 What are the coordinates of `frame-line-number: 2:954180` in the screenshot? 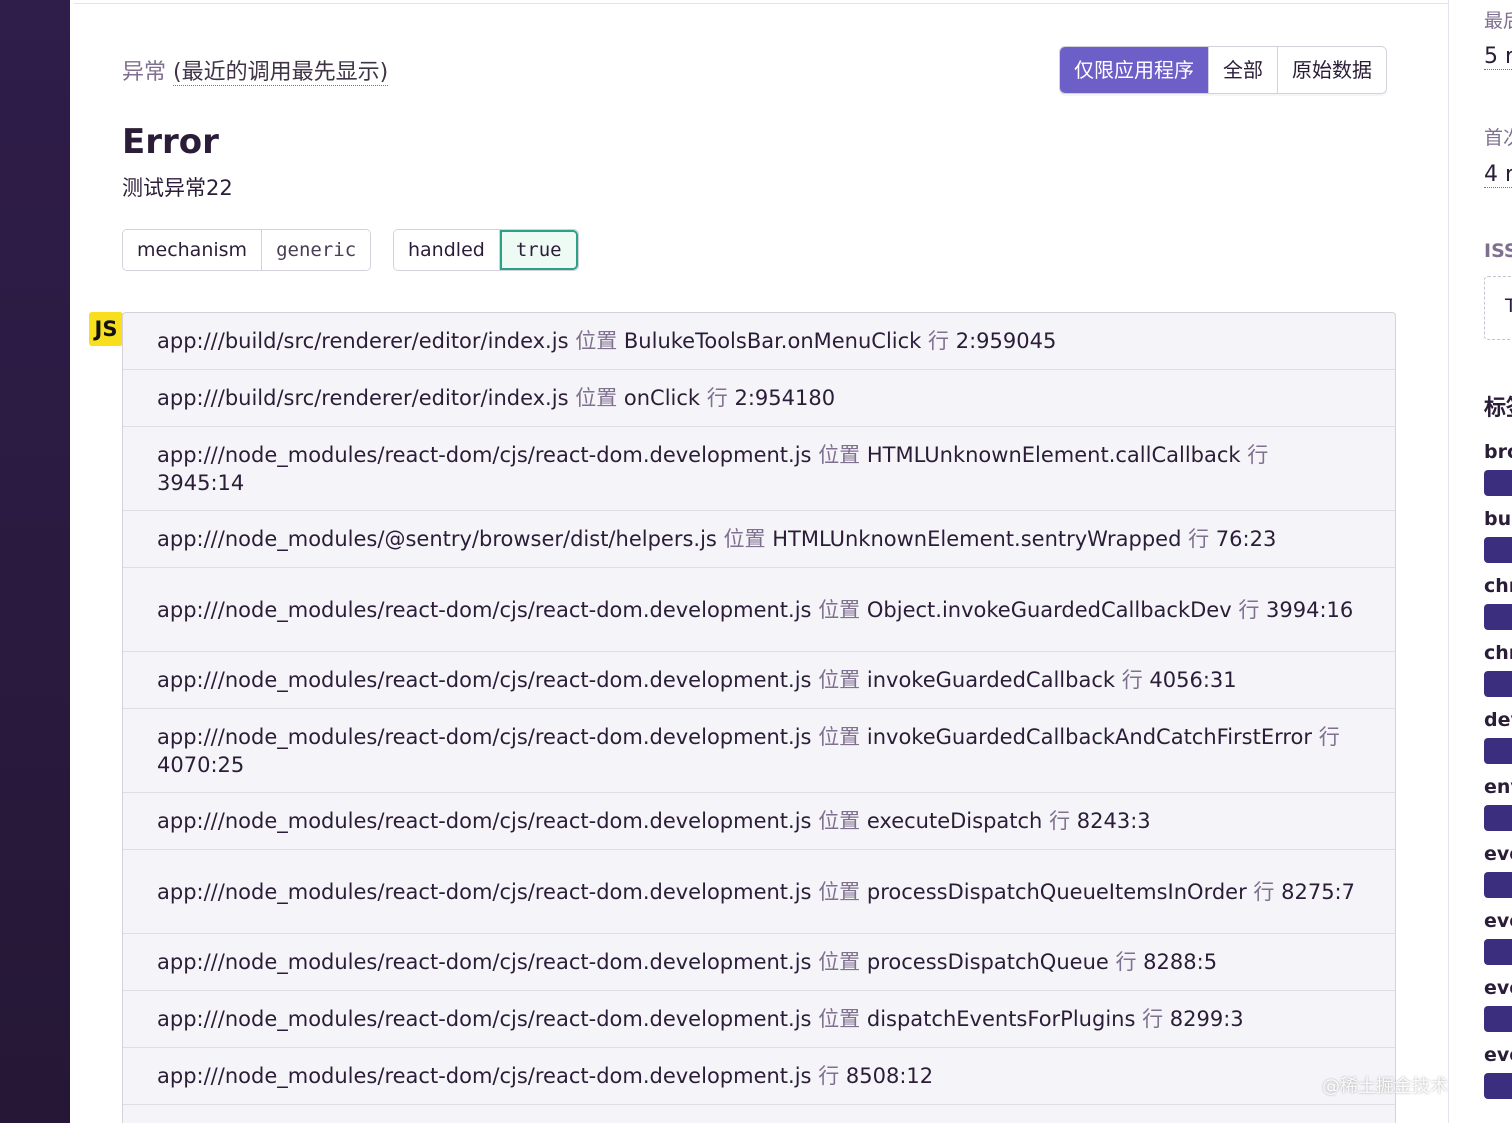 It's located at (785, 398).